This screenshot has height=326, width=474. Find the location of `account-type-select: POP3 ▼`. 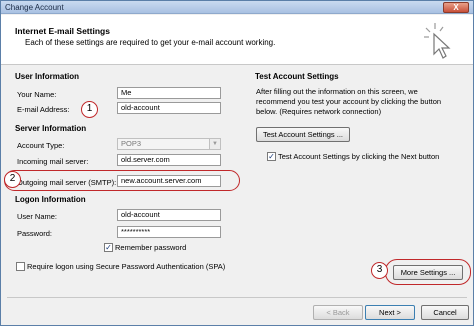

account-type-select: POP3 ▼ is located at coordinates (169, 144).